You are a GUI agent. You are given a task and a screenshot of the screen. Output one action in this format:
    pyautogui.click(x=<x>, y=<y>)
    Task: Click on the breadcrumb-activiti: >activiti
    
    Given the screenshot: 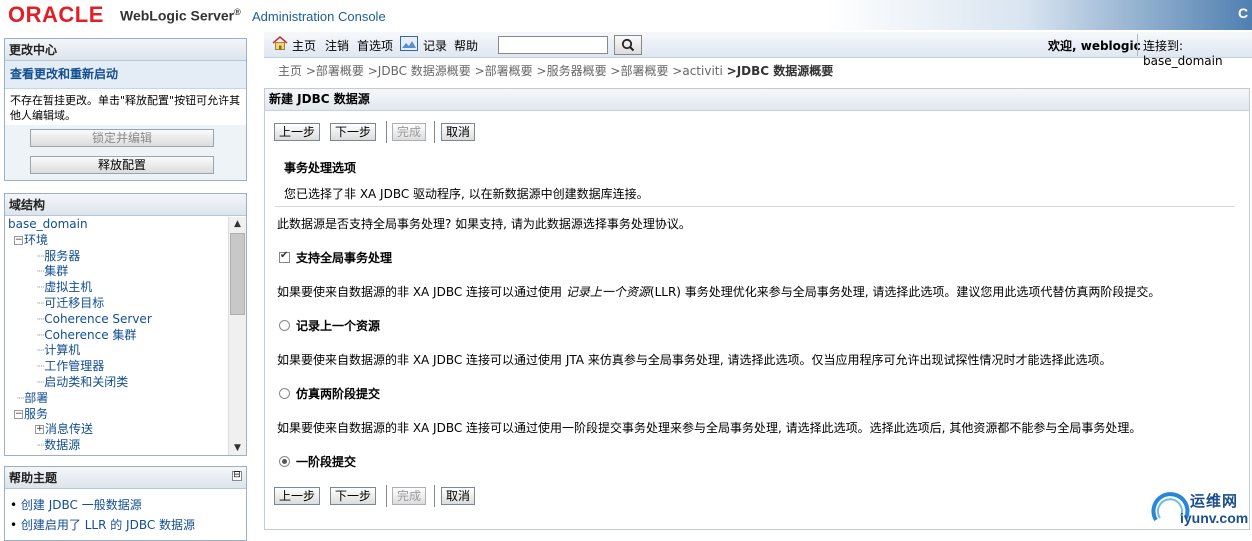 What is the action you would take?
    pyautogui.click(x=697, y=71)
    